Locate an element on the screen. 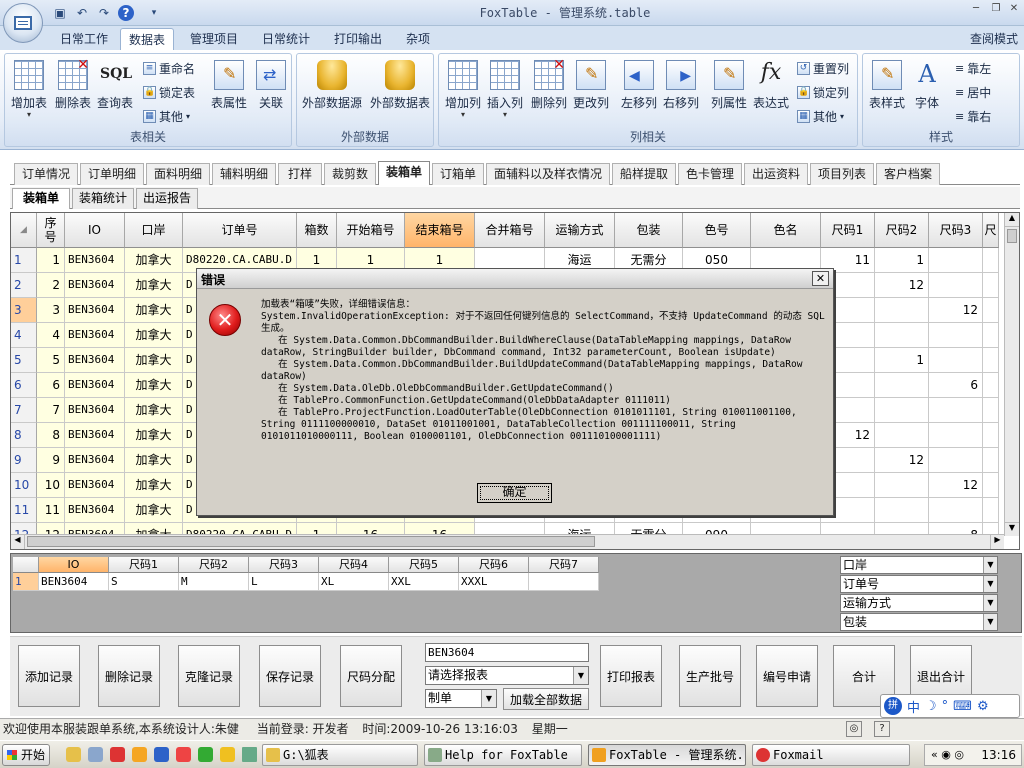 This screenshot has width=1024, height=768. size-cell: BEN3604 is located at coordinates (74, 582).